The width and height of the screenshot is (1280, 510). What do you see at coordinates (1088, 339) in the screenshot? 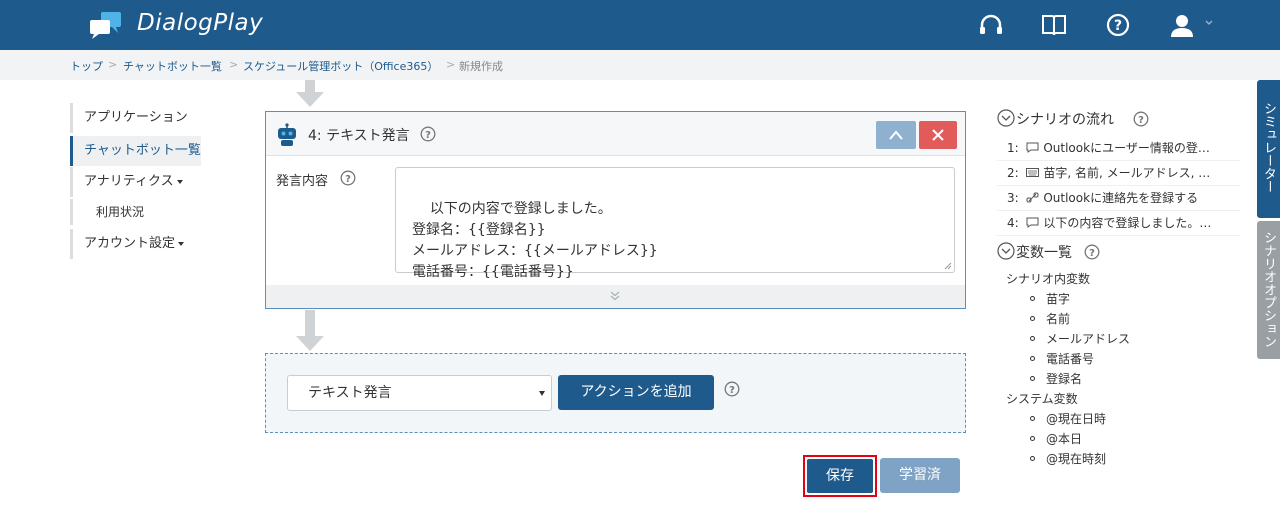
I see `variable-item: メールアドレス` at bounding box center [1088, 339].